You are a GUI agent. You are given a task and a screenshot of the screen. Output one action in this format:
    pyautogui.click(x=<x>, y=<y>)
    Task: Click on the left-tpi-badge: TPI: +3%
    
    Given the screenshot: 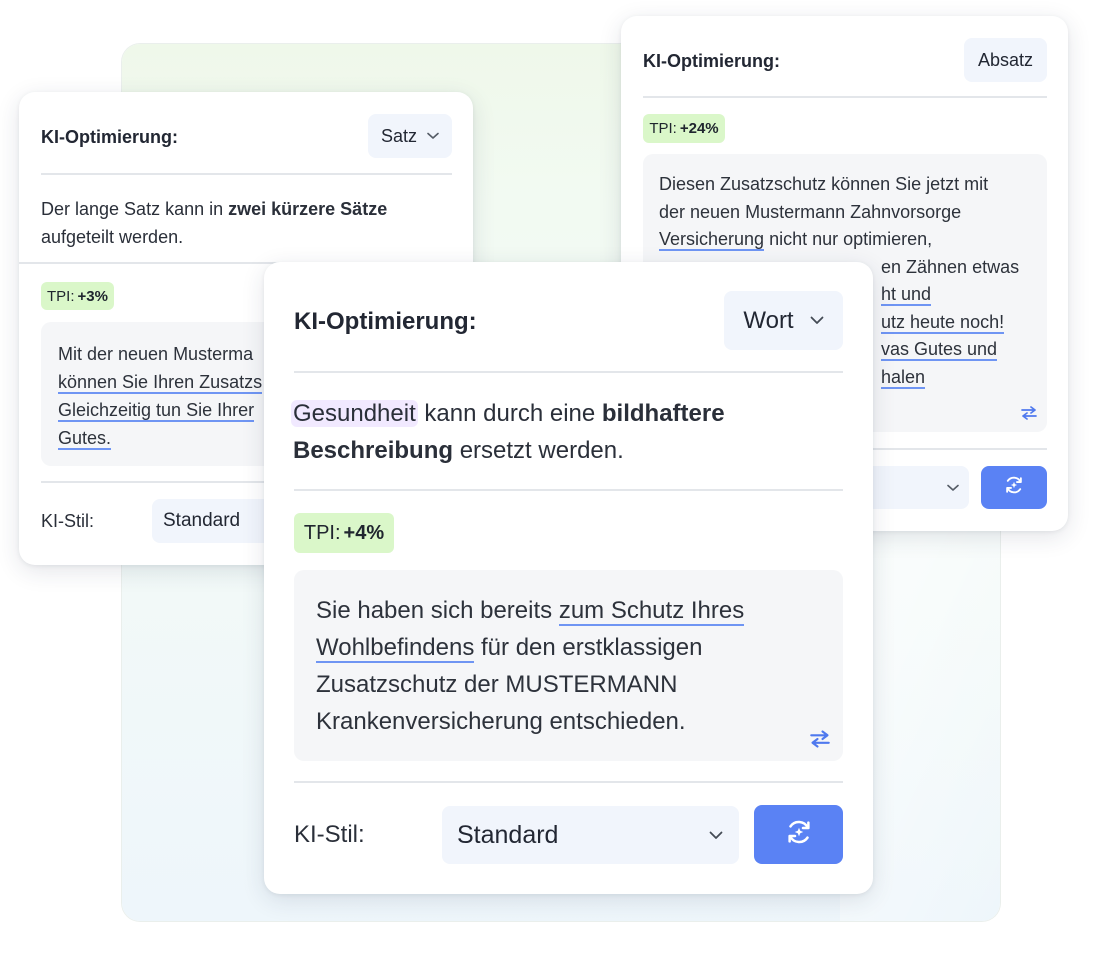 What is the action you would take?
    pyautogui.click(x=77, y=296)
    